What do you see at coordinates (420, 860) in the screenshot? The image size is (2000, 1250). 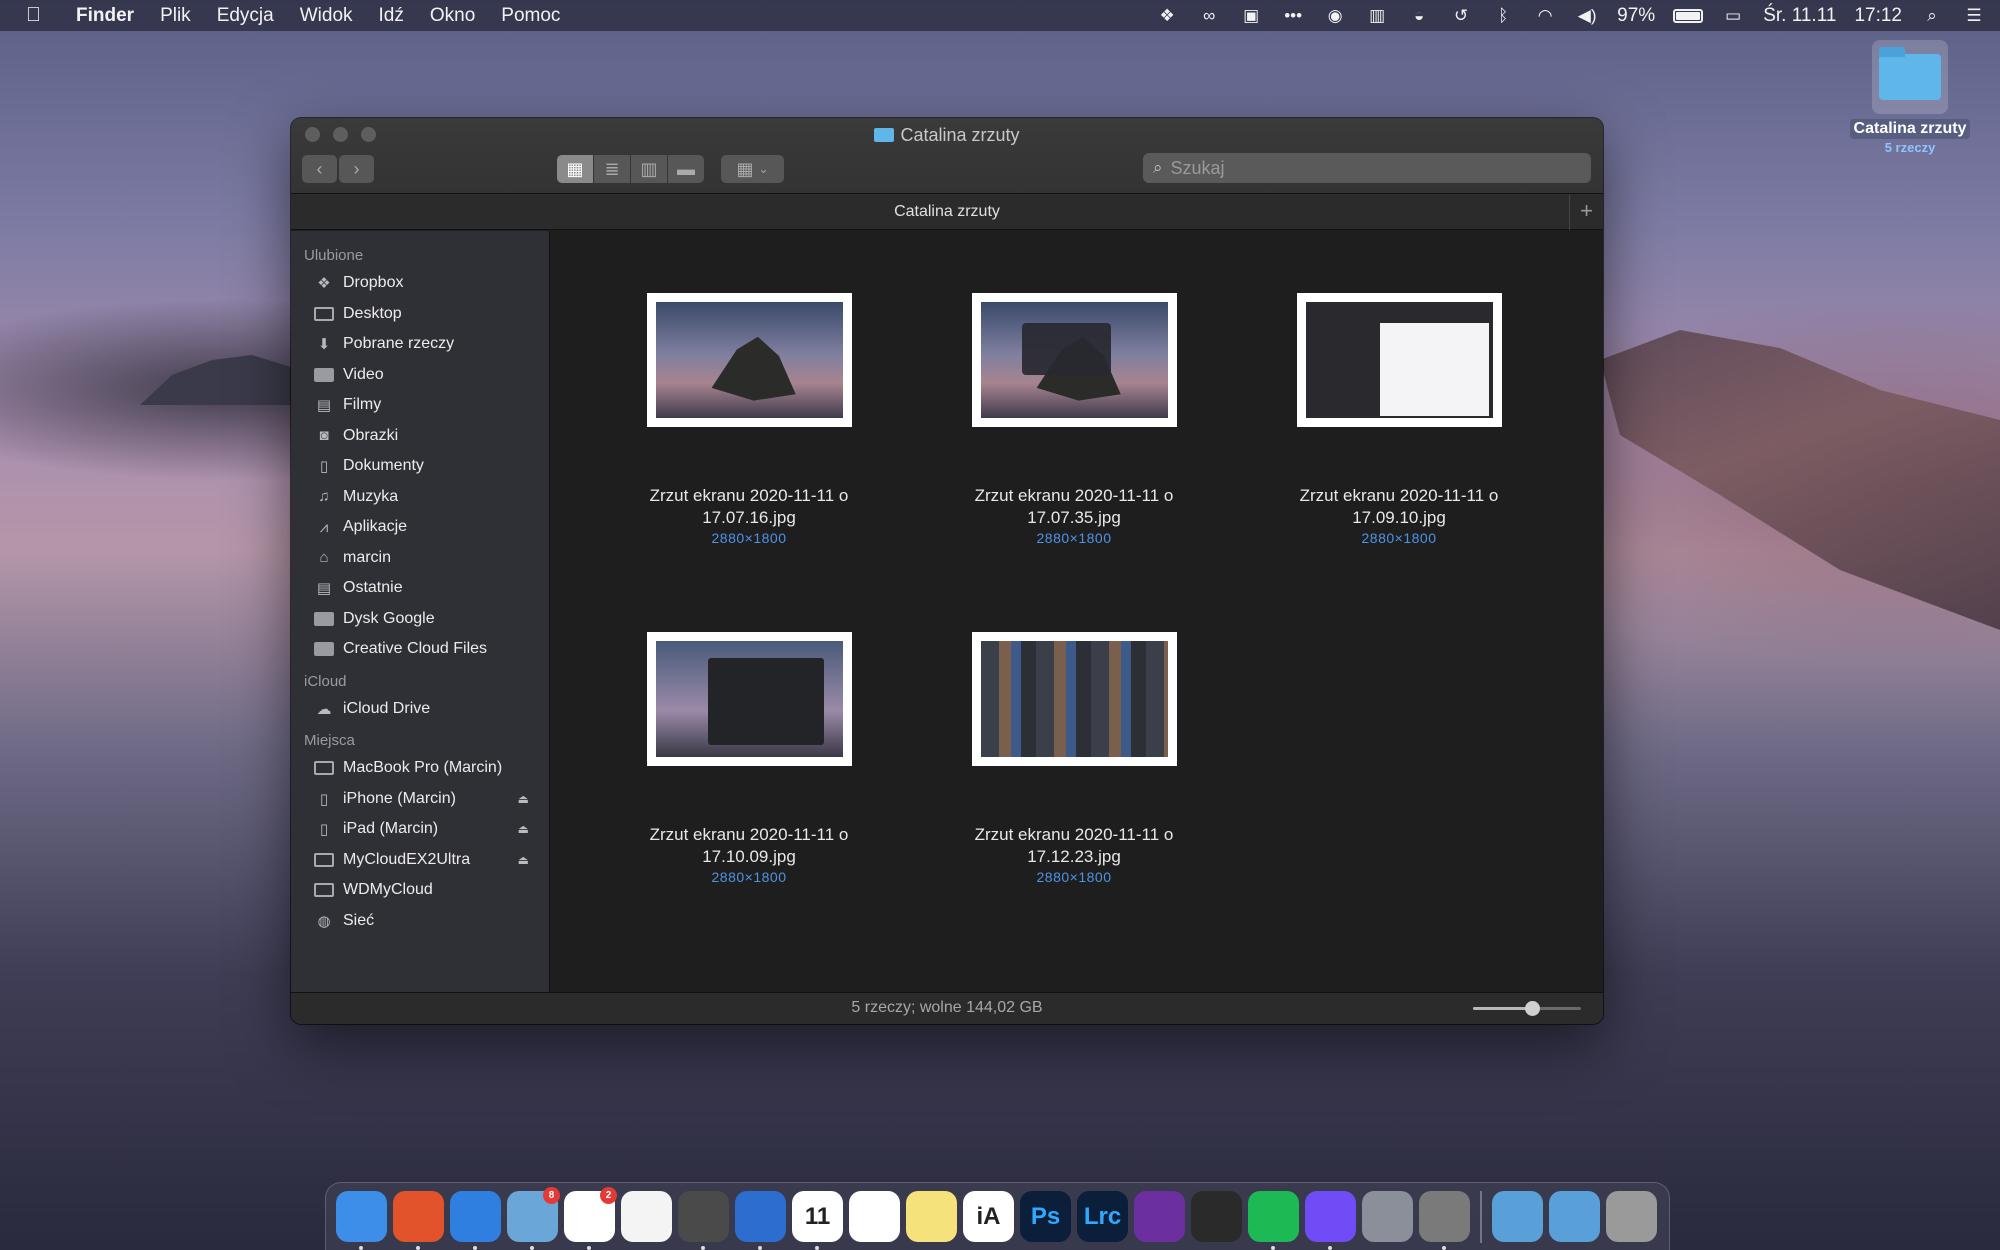 I see `sidebar-item: MyCloudEX2Ultra ⏏` at bounding box center [420, 860].